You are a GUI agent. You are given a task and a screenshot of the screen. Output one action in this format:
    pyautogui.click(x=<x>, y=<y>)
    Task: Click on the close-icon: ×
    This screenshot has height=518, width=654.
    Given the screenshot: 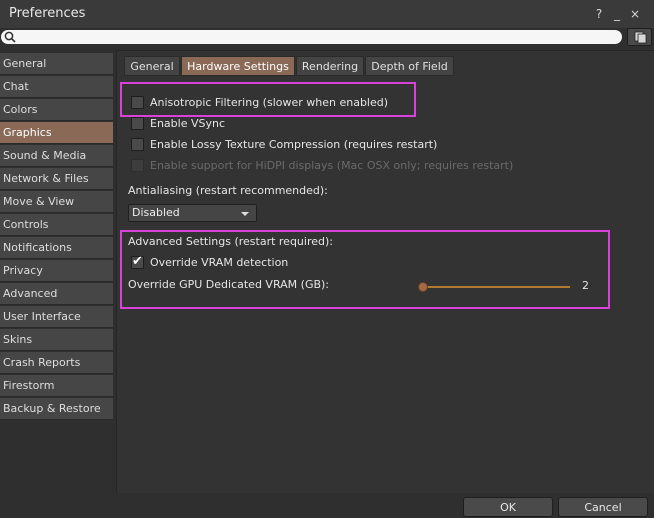 What is the action you would take?
    pyautogui.click(x=635, y=14)
    